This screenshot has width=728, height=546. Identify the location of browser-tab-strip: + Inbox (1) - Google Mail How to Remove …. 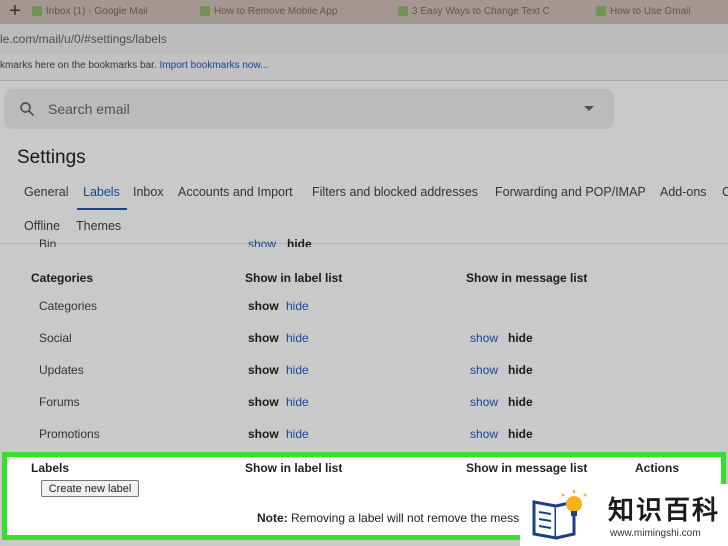
(364, 12).